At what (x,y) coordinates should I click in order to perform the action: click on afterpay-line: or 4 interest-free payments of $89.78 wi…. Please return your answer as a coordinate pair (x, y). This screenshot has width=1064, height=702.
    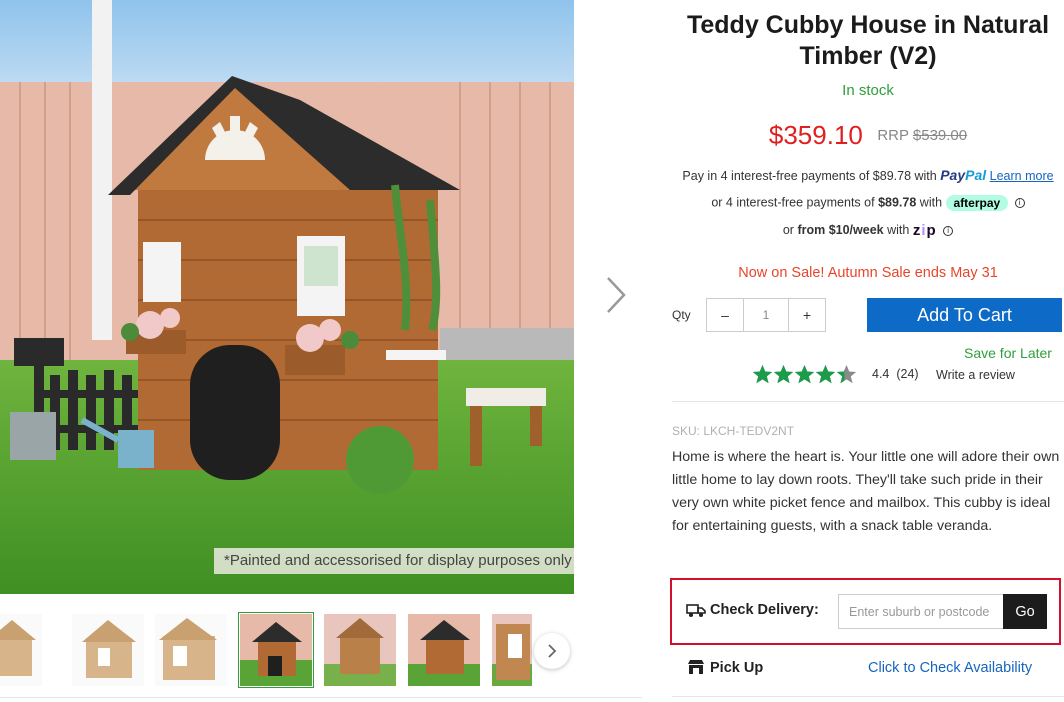
    Looking at the image, I should click on (868, 203).